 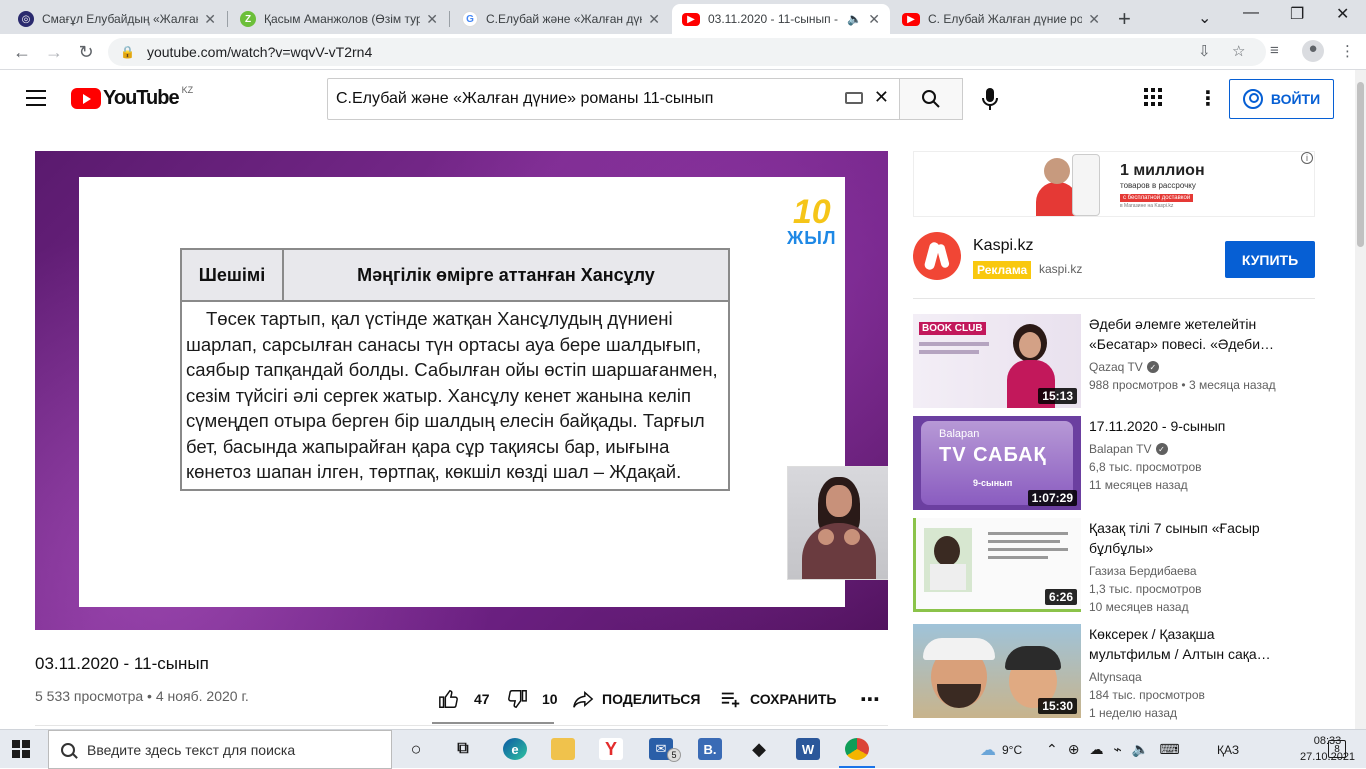 I want to click on install-icon: ⇩, so click(x=1204, y=51).